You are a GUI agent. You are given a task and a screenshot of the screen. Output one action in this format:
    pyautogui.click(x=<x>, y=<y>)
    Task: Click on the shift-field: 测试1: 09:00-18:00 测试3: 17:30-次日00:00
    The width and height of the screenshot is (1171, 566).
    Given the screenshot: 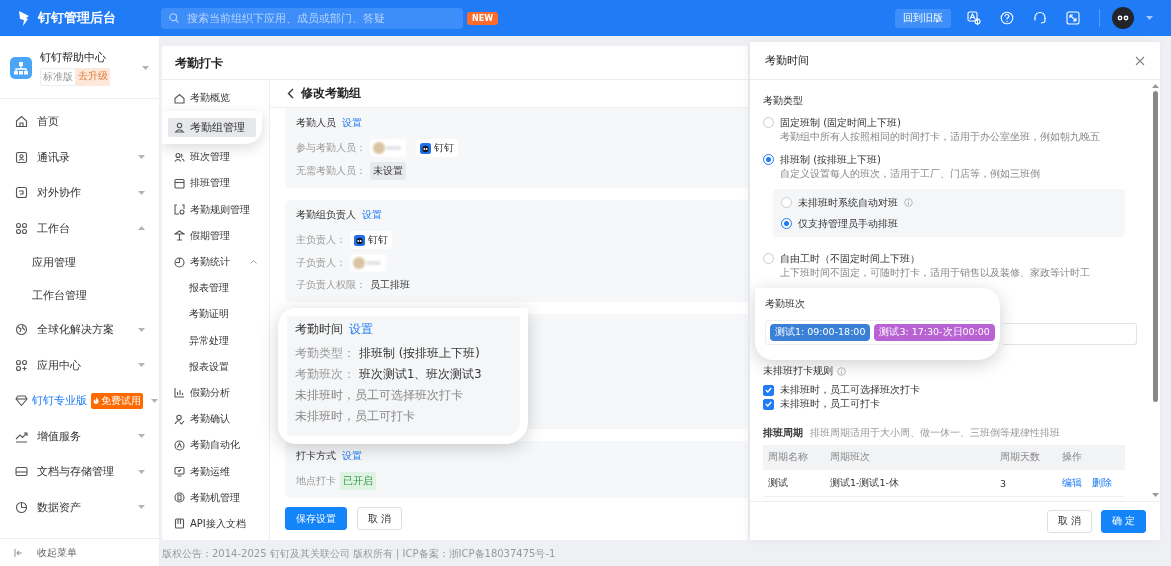 What is the action you would take?
    pyautogui.click(x=879, y=332)
    